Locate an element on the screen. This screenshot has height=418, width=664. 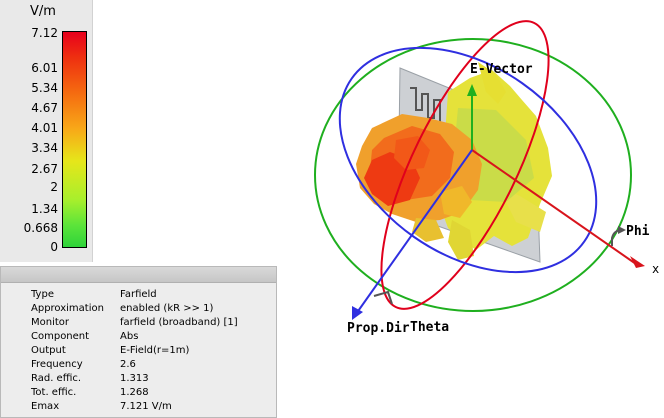
theta-label: Theta is located at coordinates (430, 327).